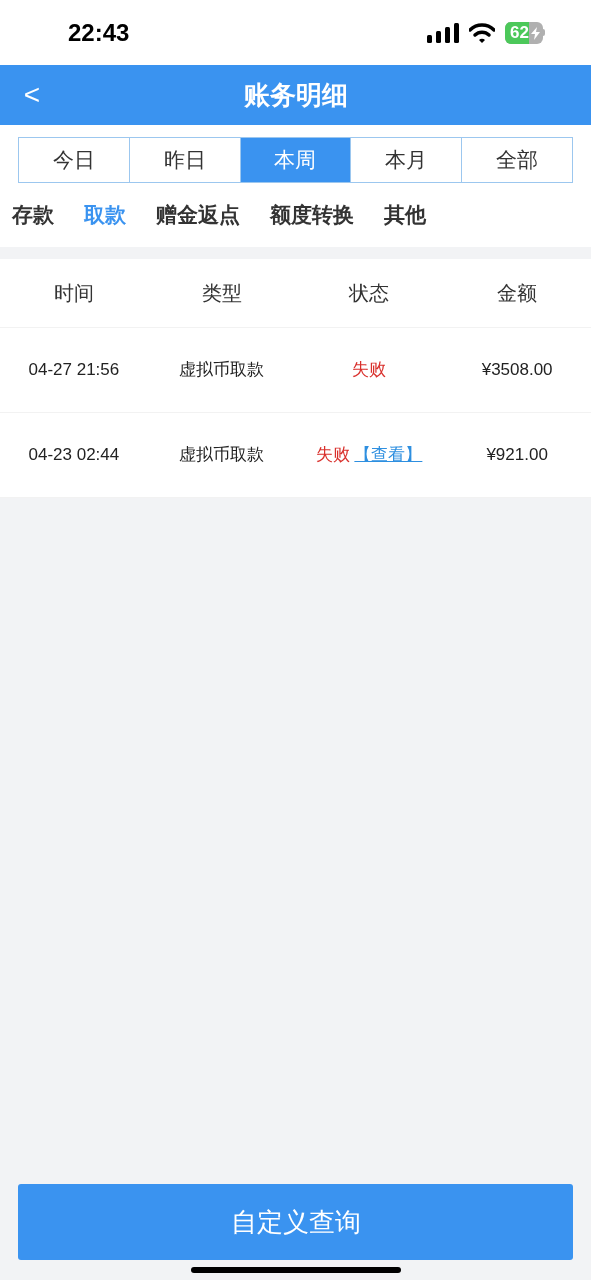 The width and height of the screenshot is (591, 1280). I want to click on status-time: 22:43, so click(99, 32).